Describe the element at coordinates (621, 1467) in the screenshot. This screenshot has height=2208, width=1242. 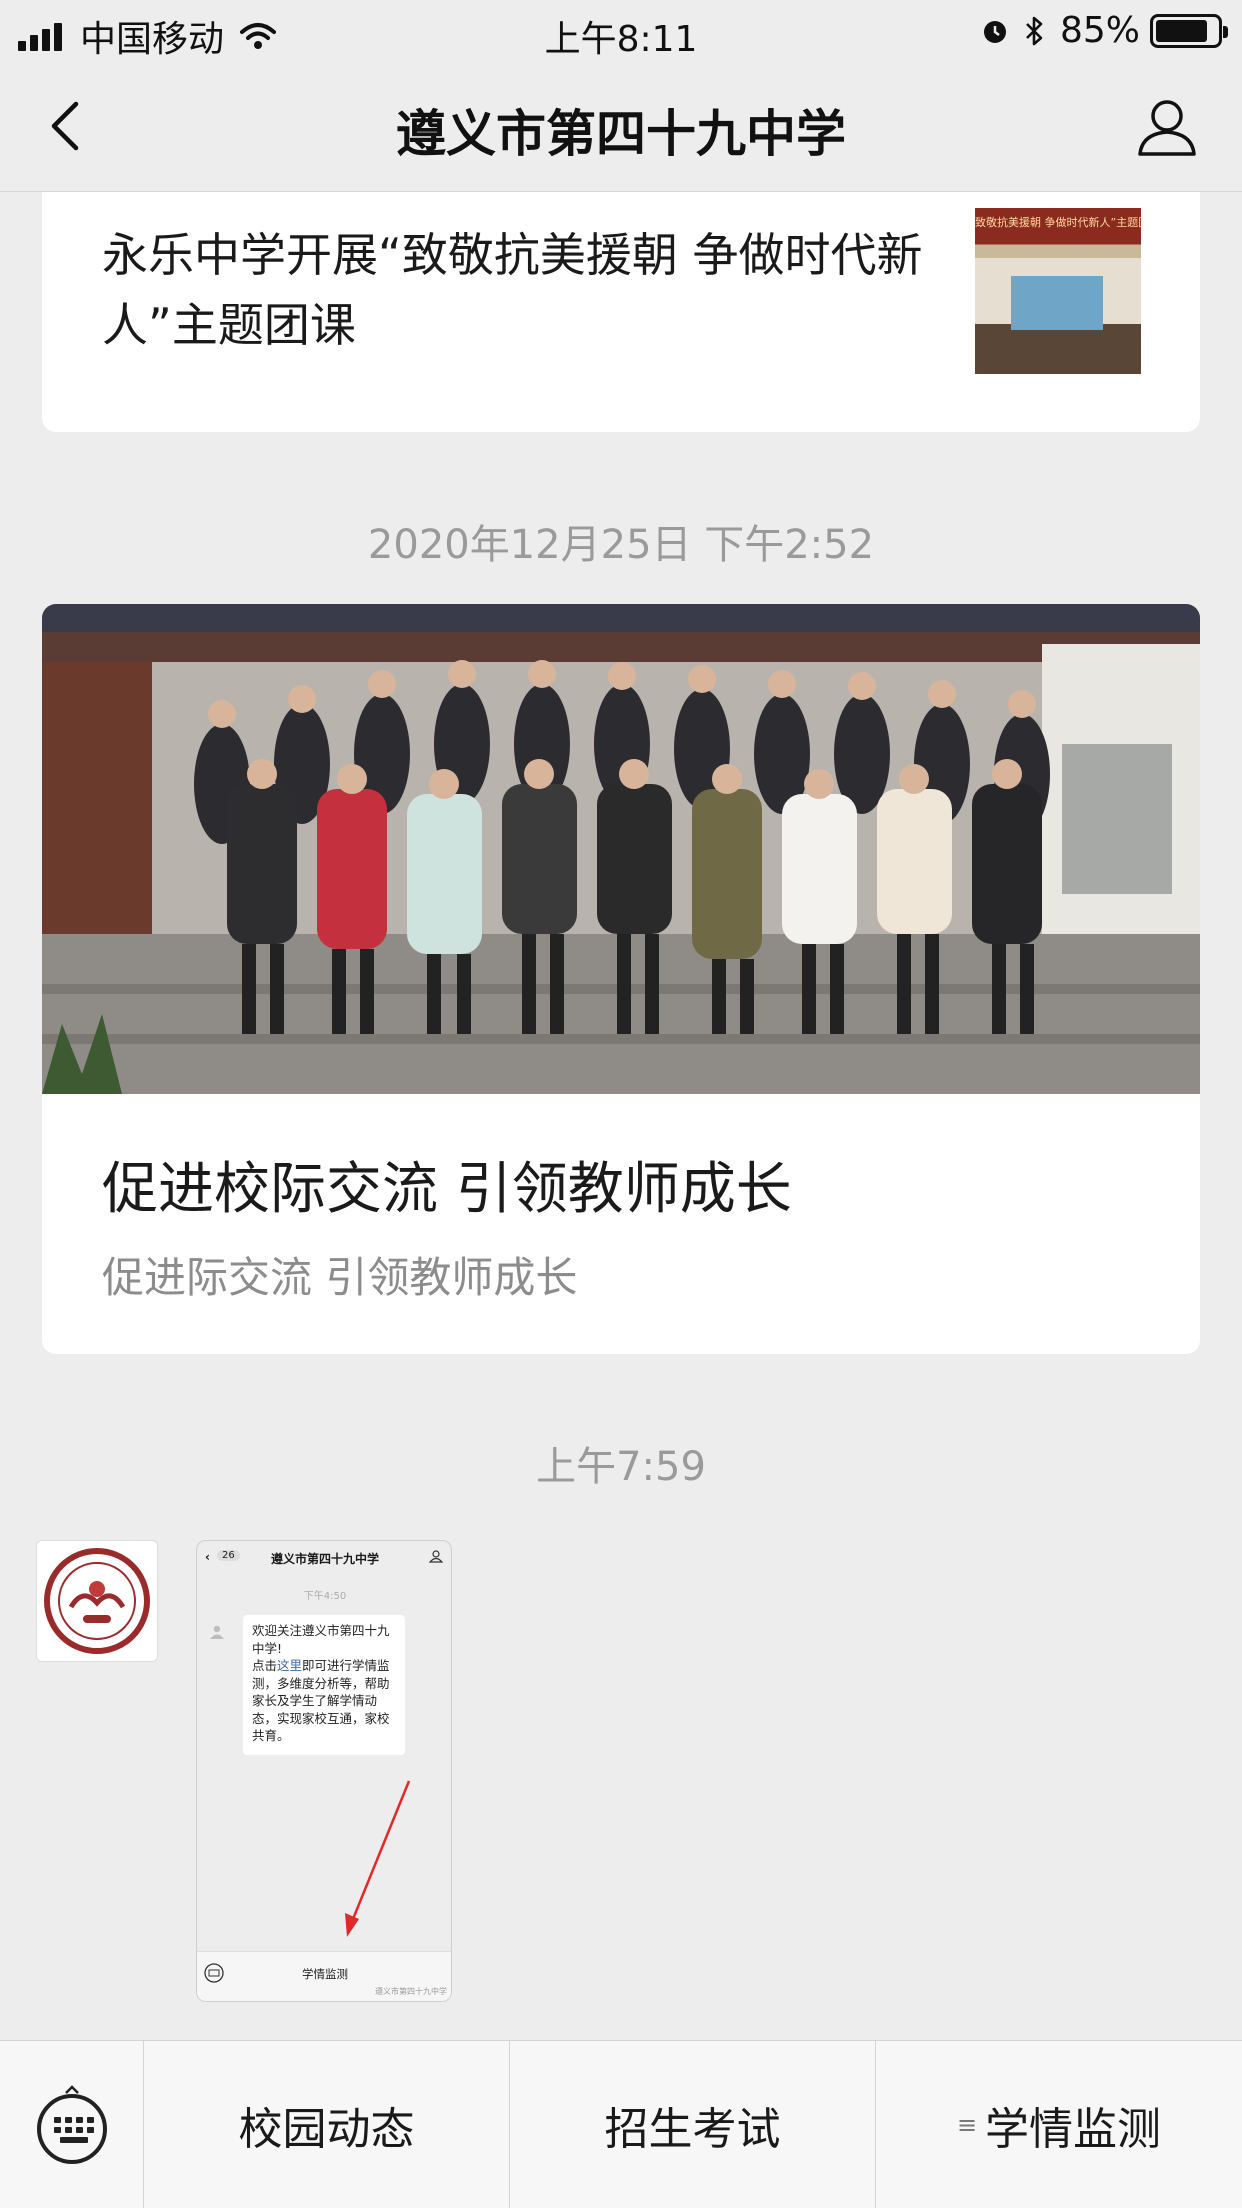
I see `timestamp-2: 上午7:59` at that location.